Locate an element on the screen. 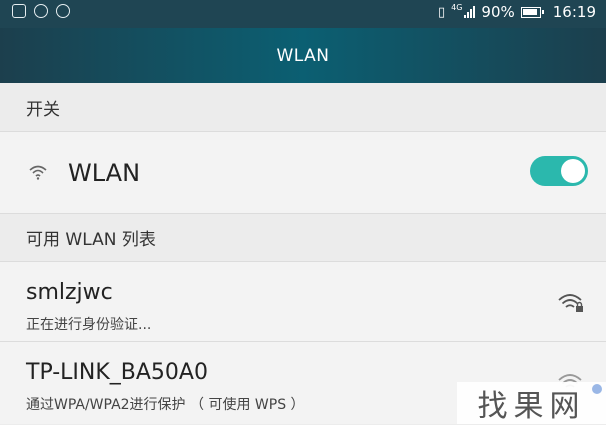 Image resolution: width=606 pixels, height=425 pixels. wlan-toggle-knob is located at coordinates (573, 171).